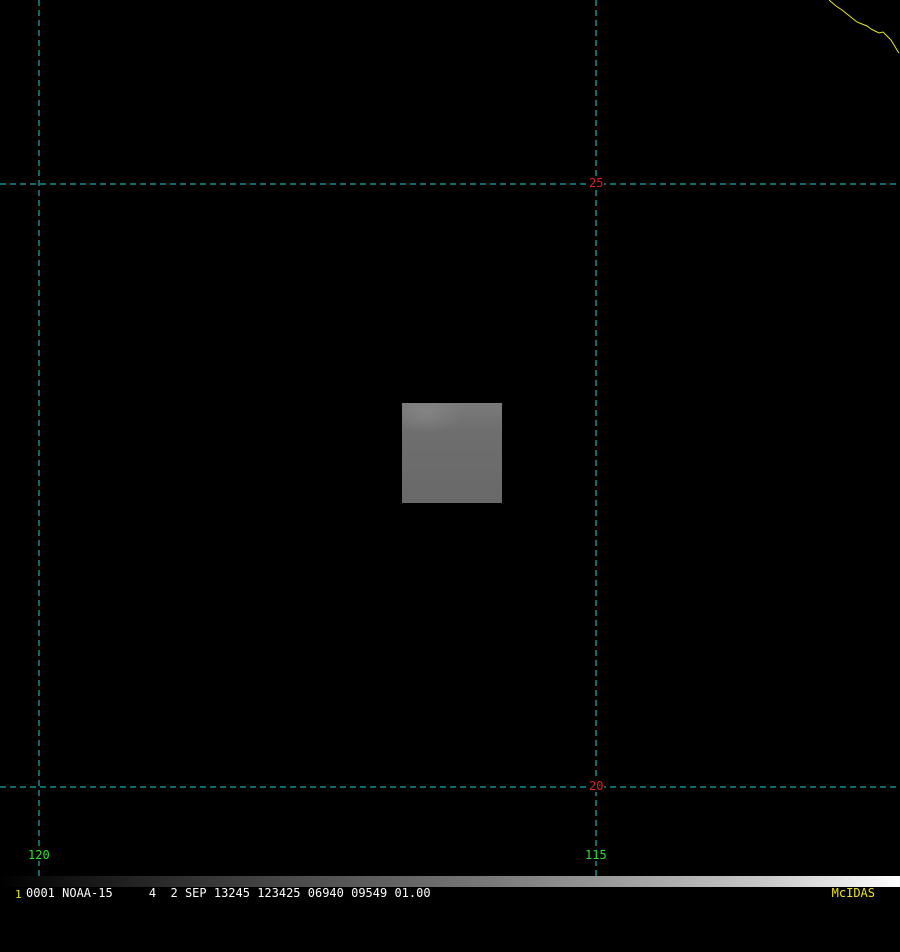 The image size is (900, 952). What do you see at coordinates (864, 27) in the screenshot?
I see `coastline` at bounding box center [864, 27].